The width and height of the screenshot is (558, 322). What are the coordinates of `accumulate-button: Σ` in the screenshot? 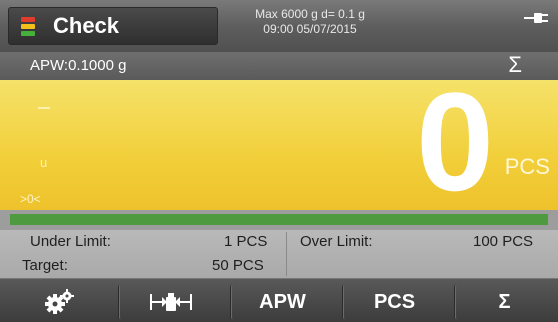 It's located at (504, 302).